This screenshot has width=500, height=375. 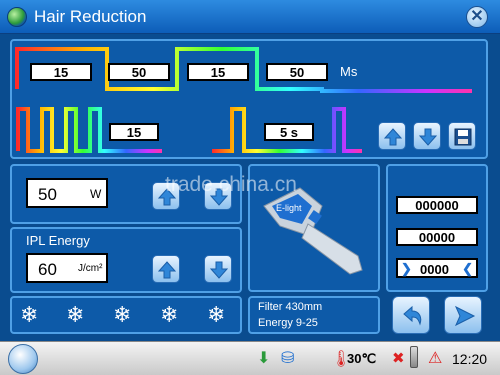 What do you see at coordinates (437, 237) in the screenshot?
I see `counter-2: 00000` at bounding box center [437, 237].